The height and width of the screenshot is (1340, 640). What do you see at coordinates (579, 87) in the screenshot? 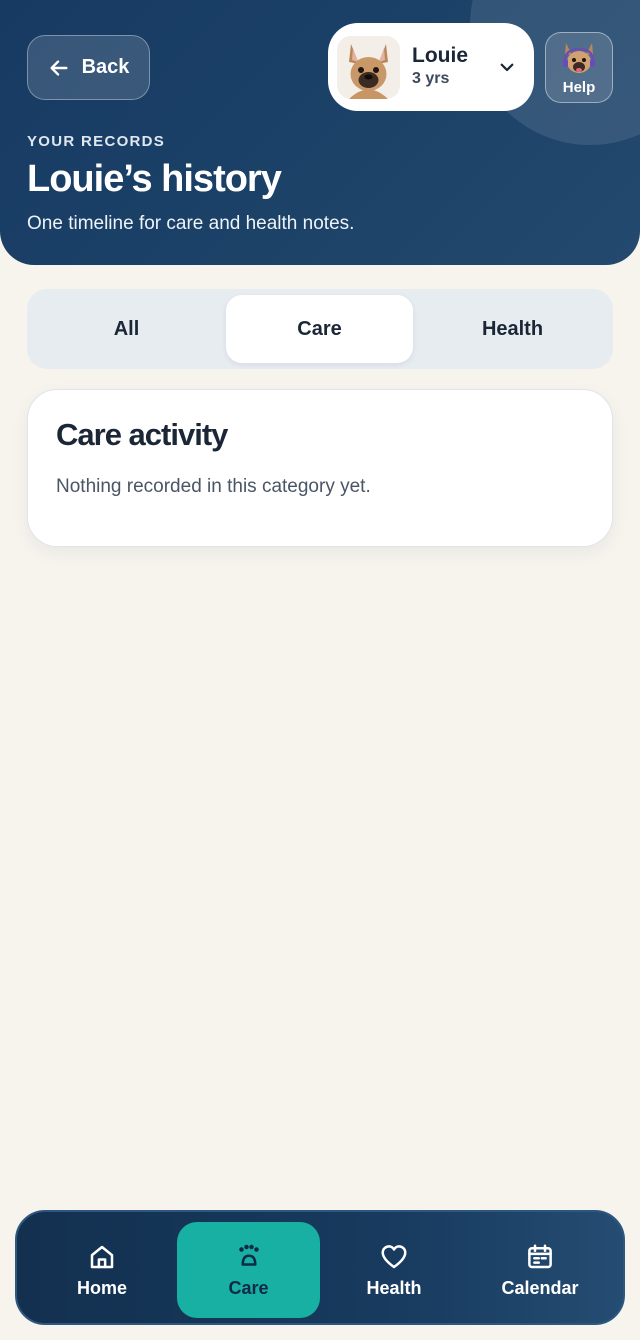
I see `help-label: Help` at bounding box center [579, 87].